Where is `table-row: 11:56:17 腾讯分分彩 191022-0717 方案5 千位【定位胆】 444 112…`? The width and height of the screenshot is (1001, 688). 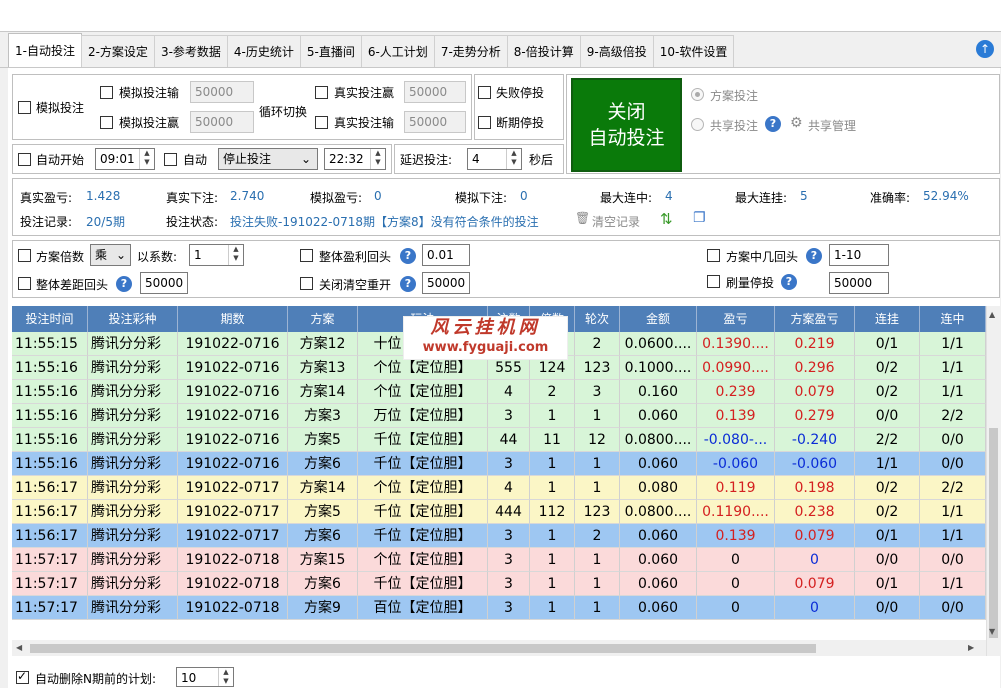
table-row: 11:56:17 腾讯分分彩 191022-0717 方案5 千位【定位胆】 444 112… is located at coordinates (499, 512).